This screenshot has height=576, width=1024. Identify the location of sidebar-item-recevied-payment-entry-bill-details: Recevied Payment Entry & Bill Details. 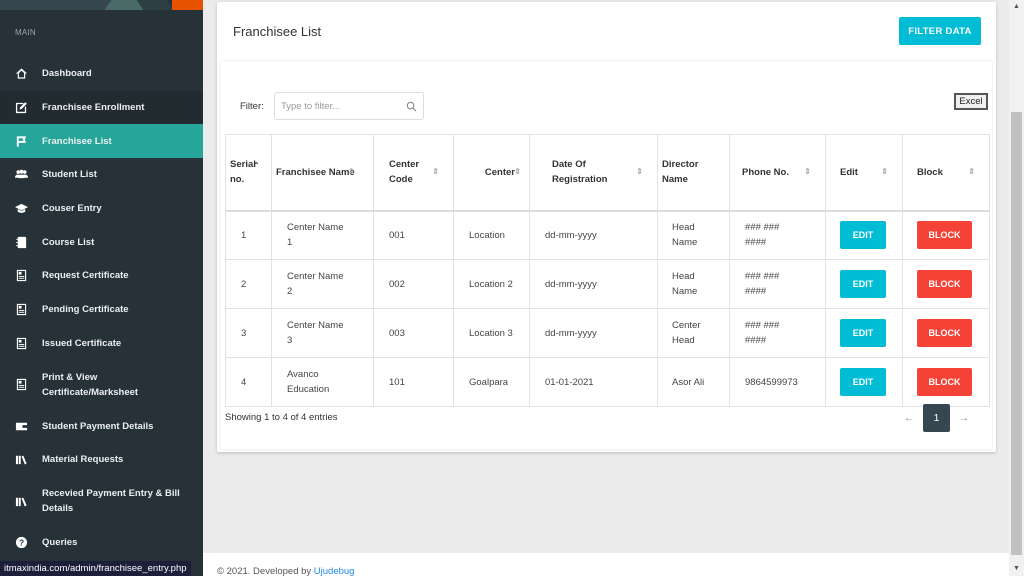
(101, 501).